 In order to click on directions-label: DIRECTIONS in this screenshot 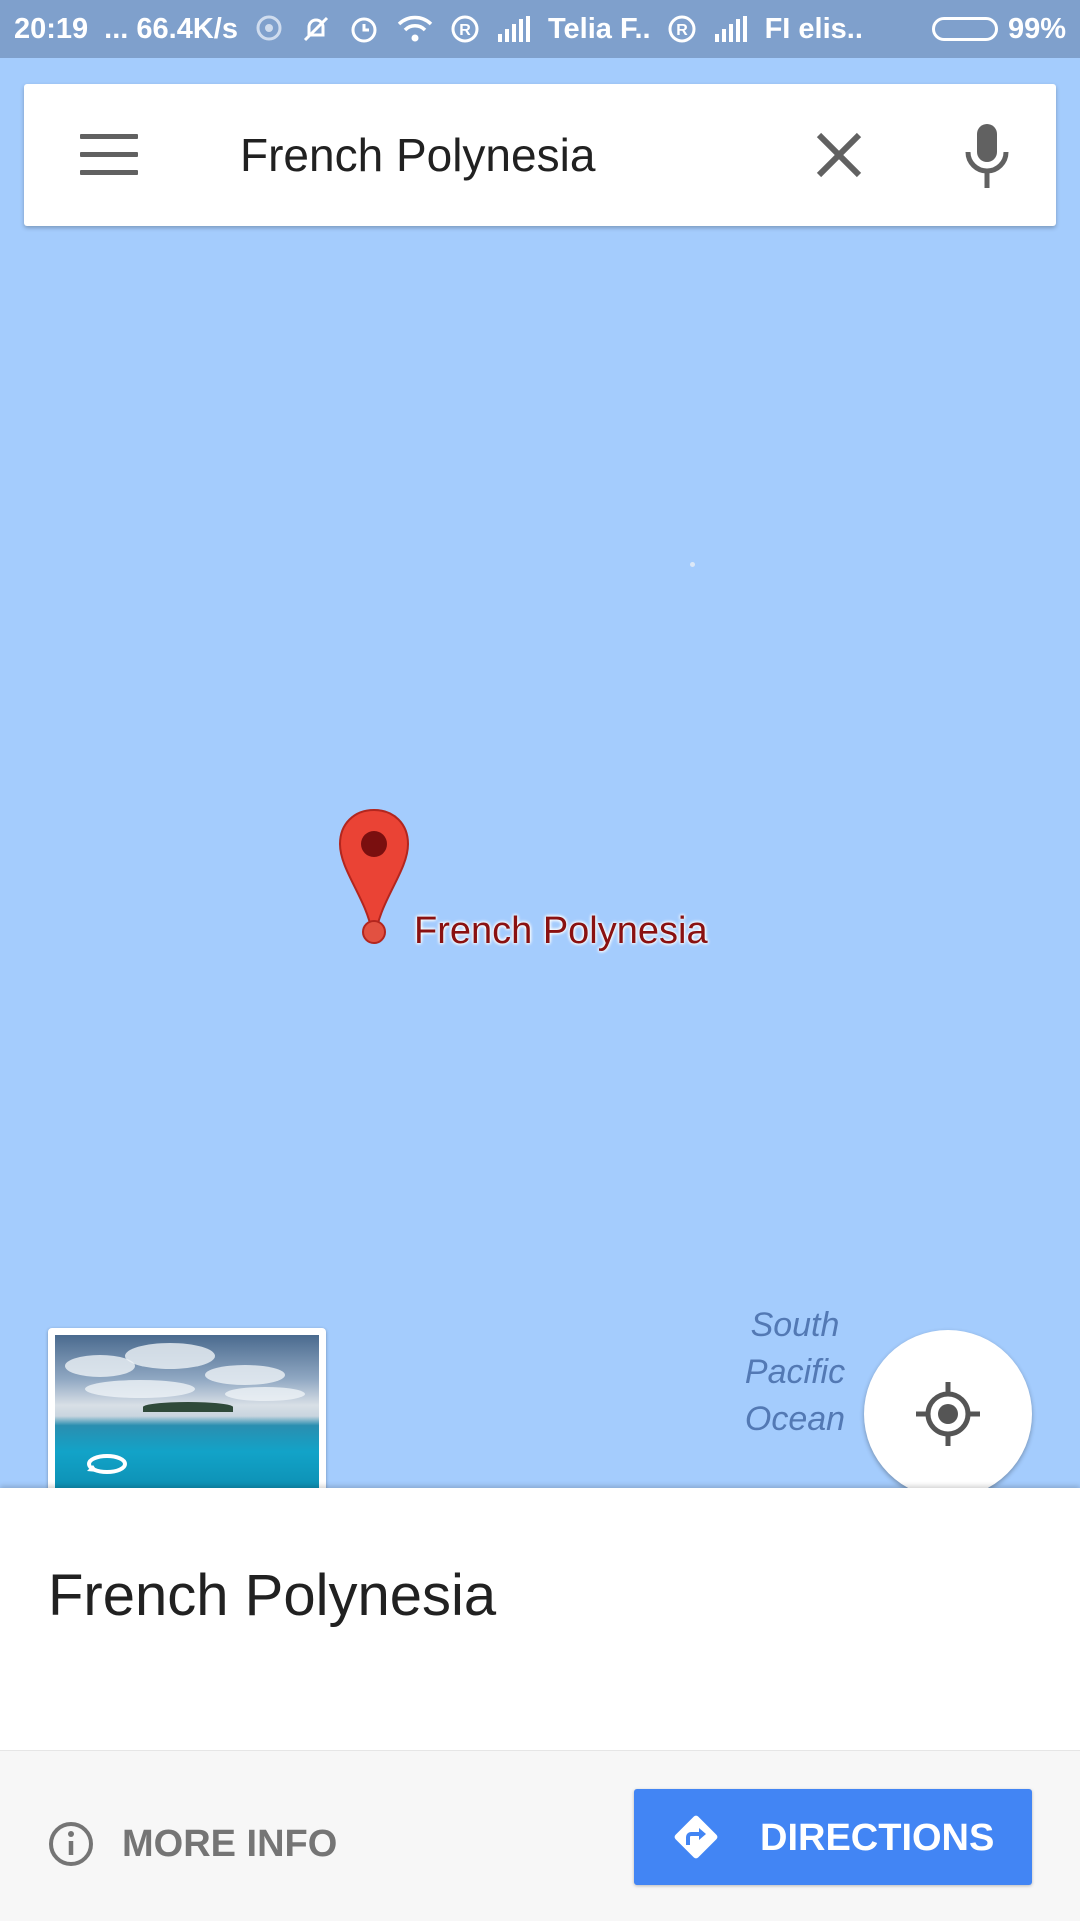, I will do `click(877, 1838)`.